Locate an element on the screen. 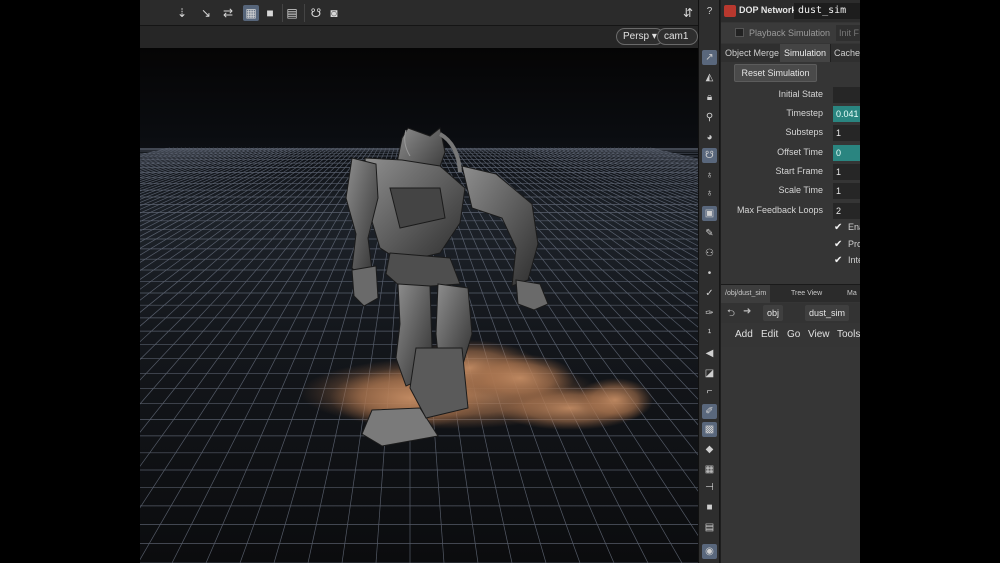  param-substeps: Substeps 1 is located at coordinates (790, 133).